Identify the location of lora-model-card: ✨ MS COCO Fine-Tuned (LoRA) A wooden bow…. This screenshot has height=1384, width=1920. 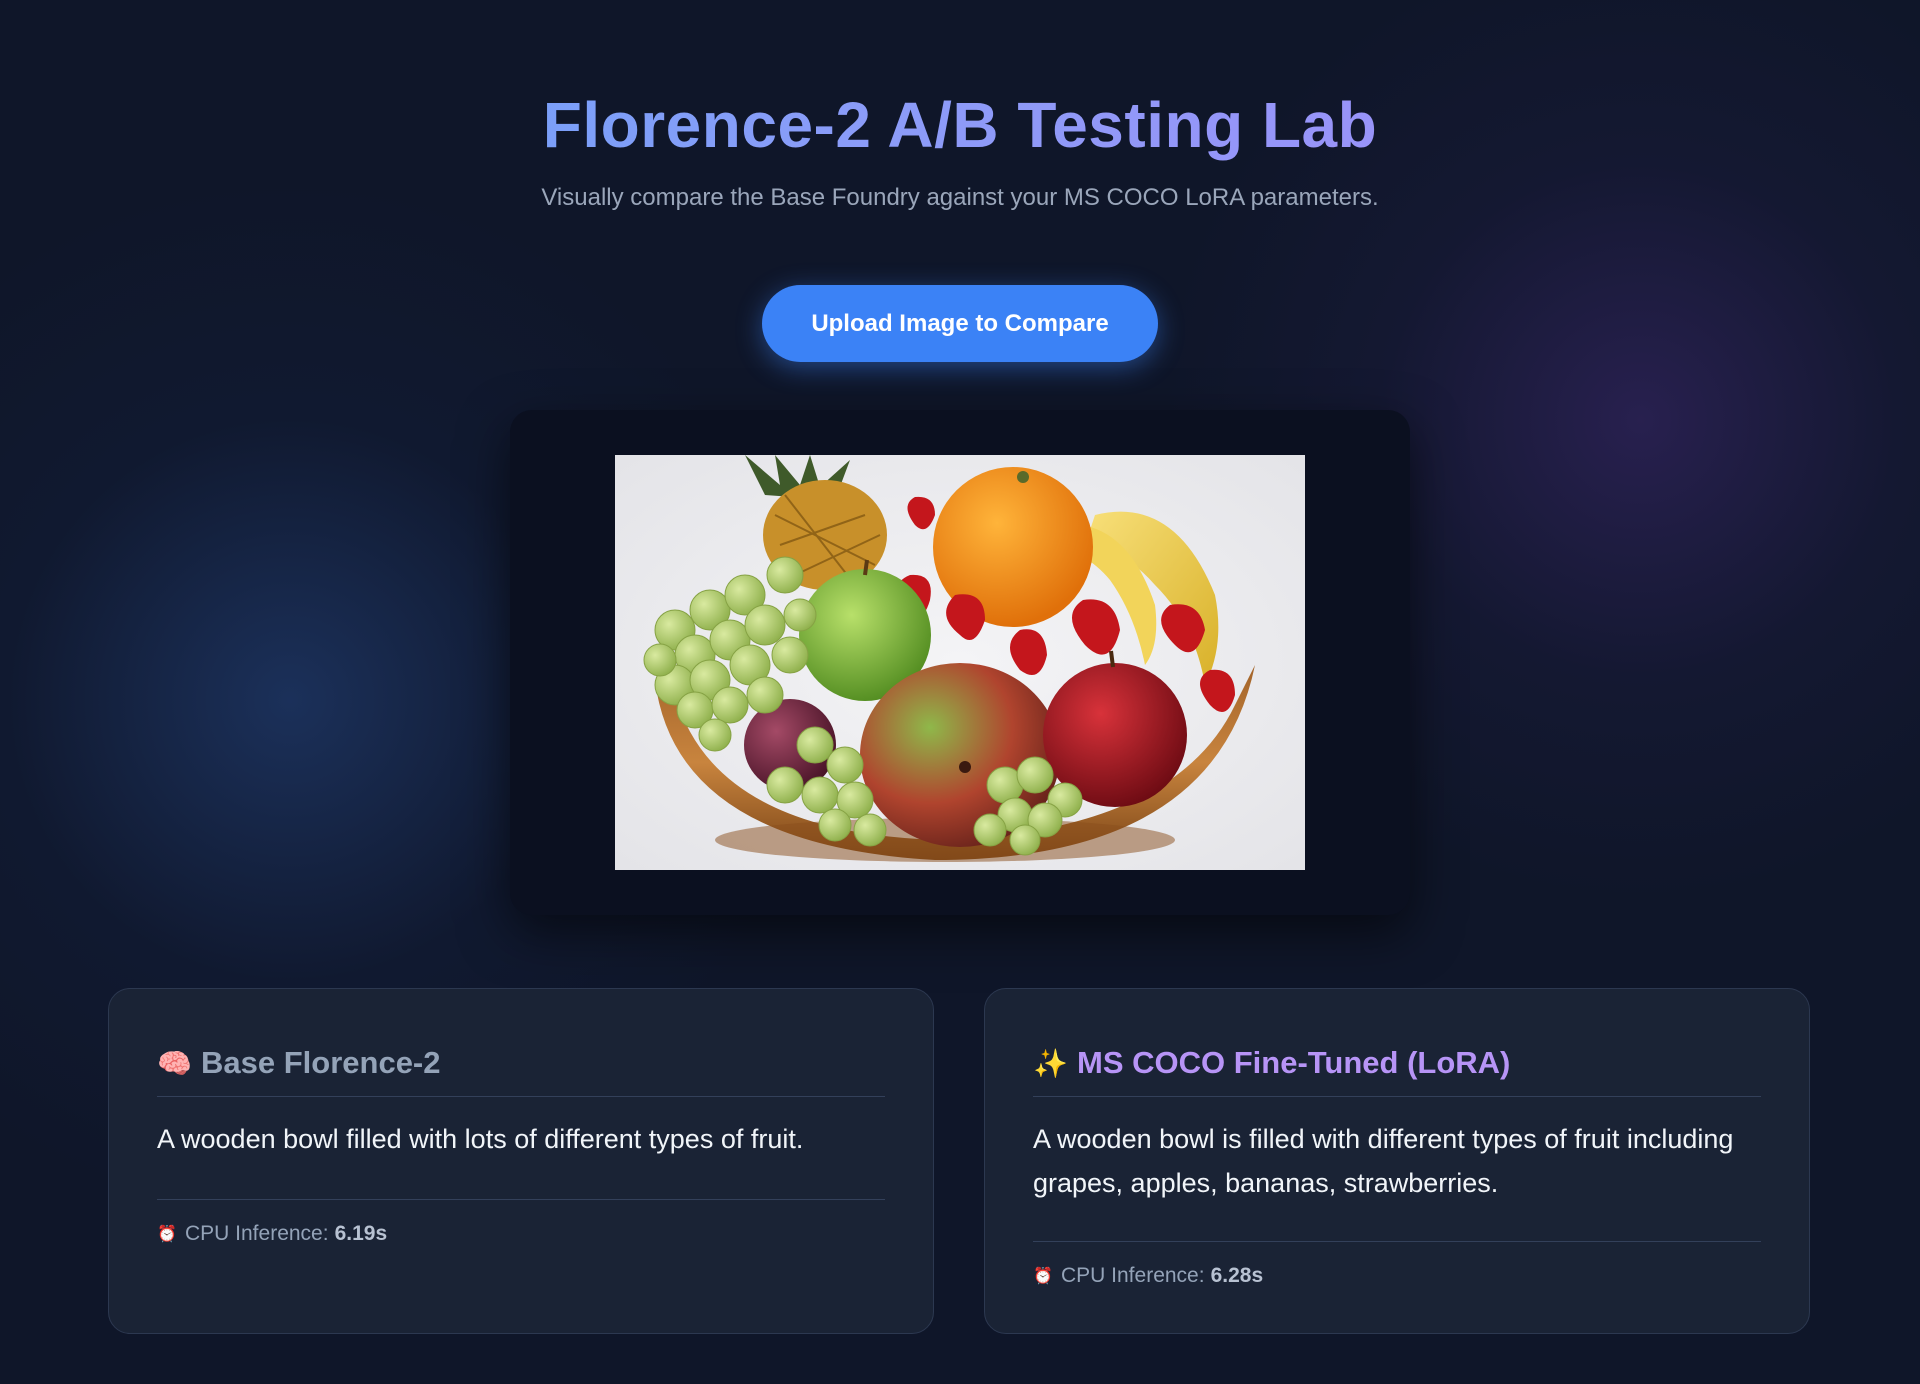
(1397, 1161).